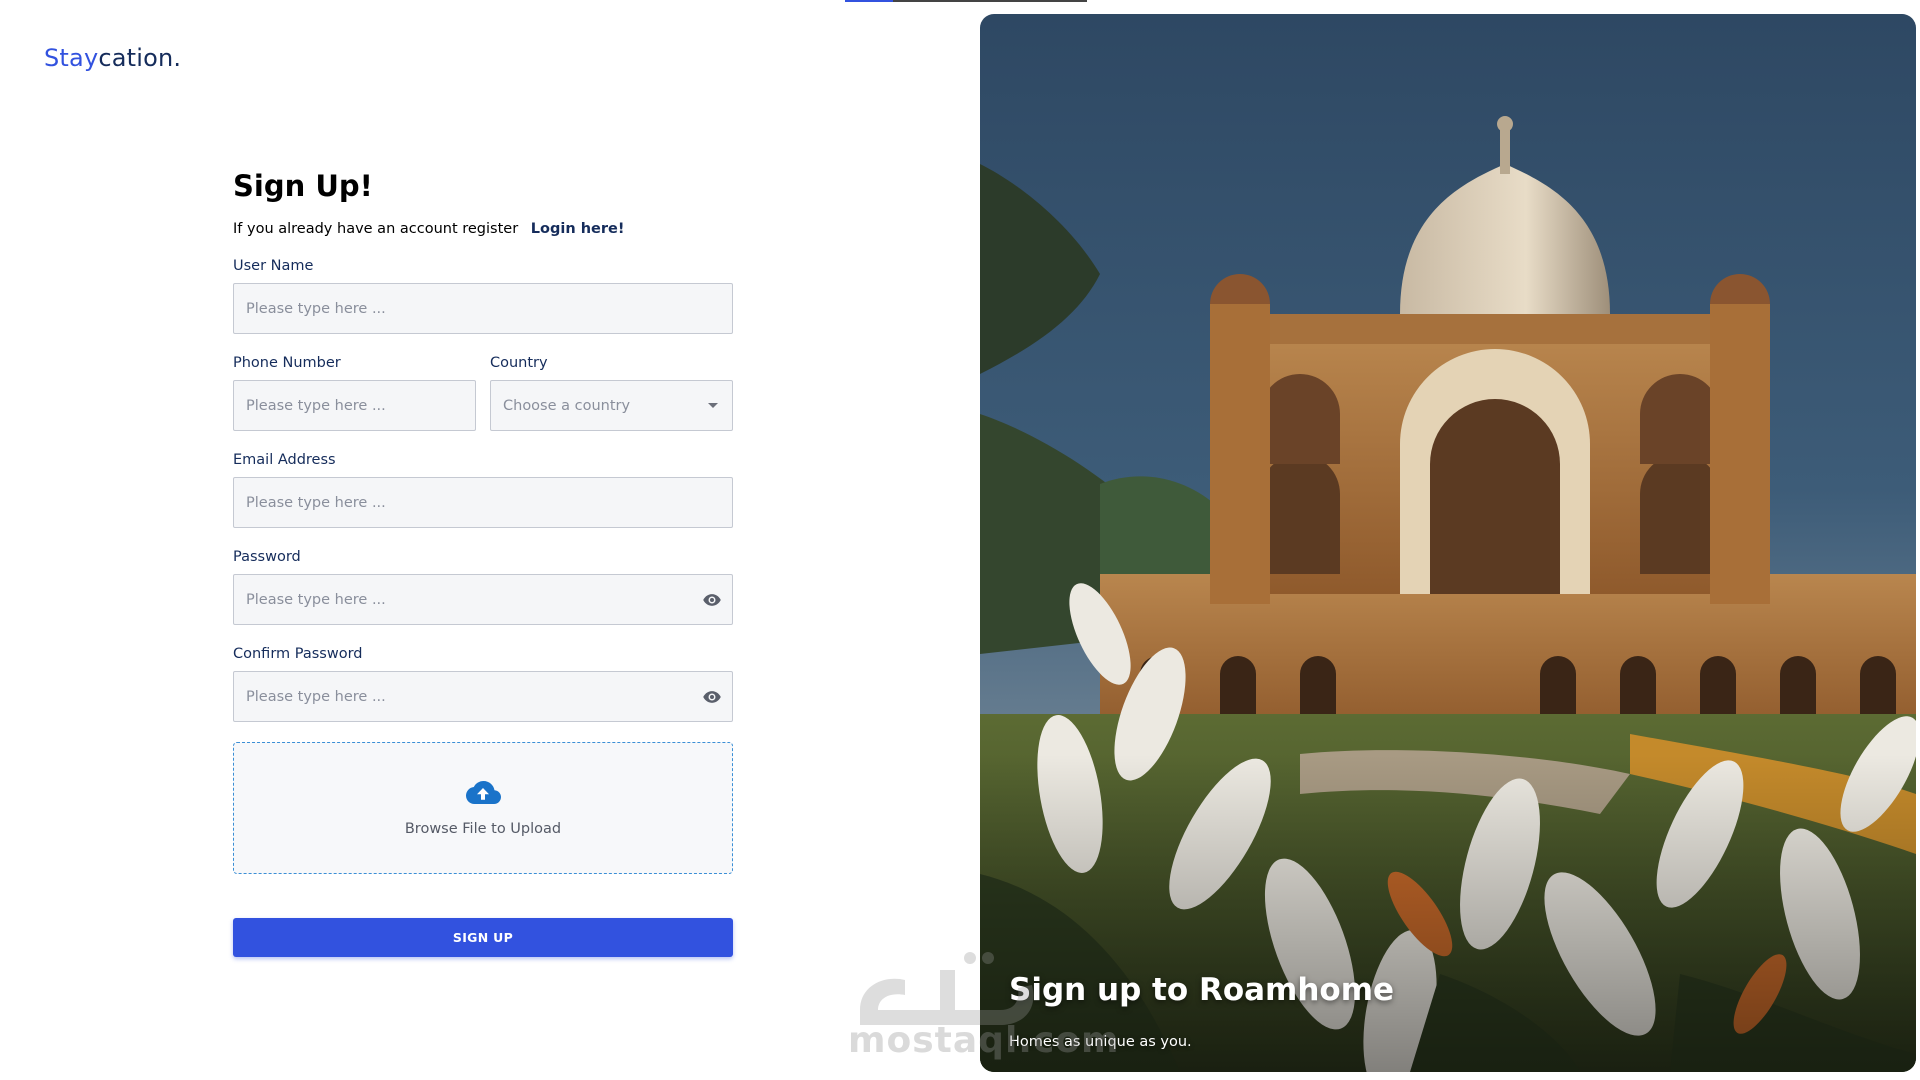 Image resolution: width=1920 pixels, height=1080 pixels. I want to click on user-name-field-box, so click(483, 308).